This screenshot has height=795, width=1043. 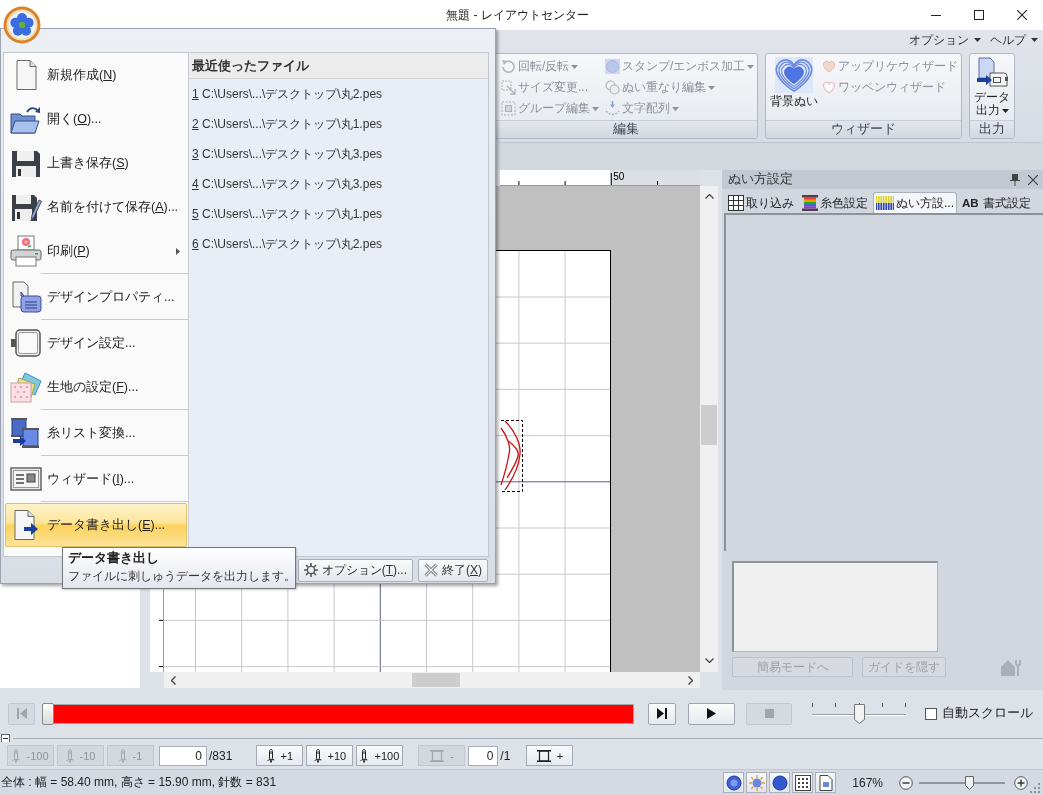 What do you see at coordinates (338, 66) in the screenshot?
I see `recent-files-heading: 最近使ったファイル` at bounding box center [338, 66].